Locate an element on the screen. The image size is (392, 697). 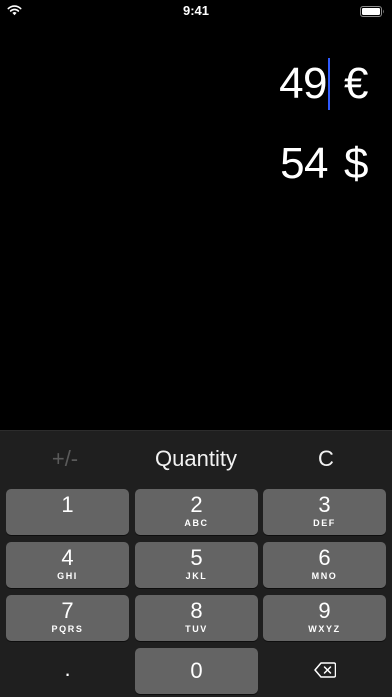
key-6: 6 MNO is located at coordinates (324, 565).